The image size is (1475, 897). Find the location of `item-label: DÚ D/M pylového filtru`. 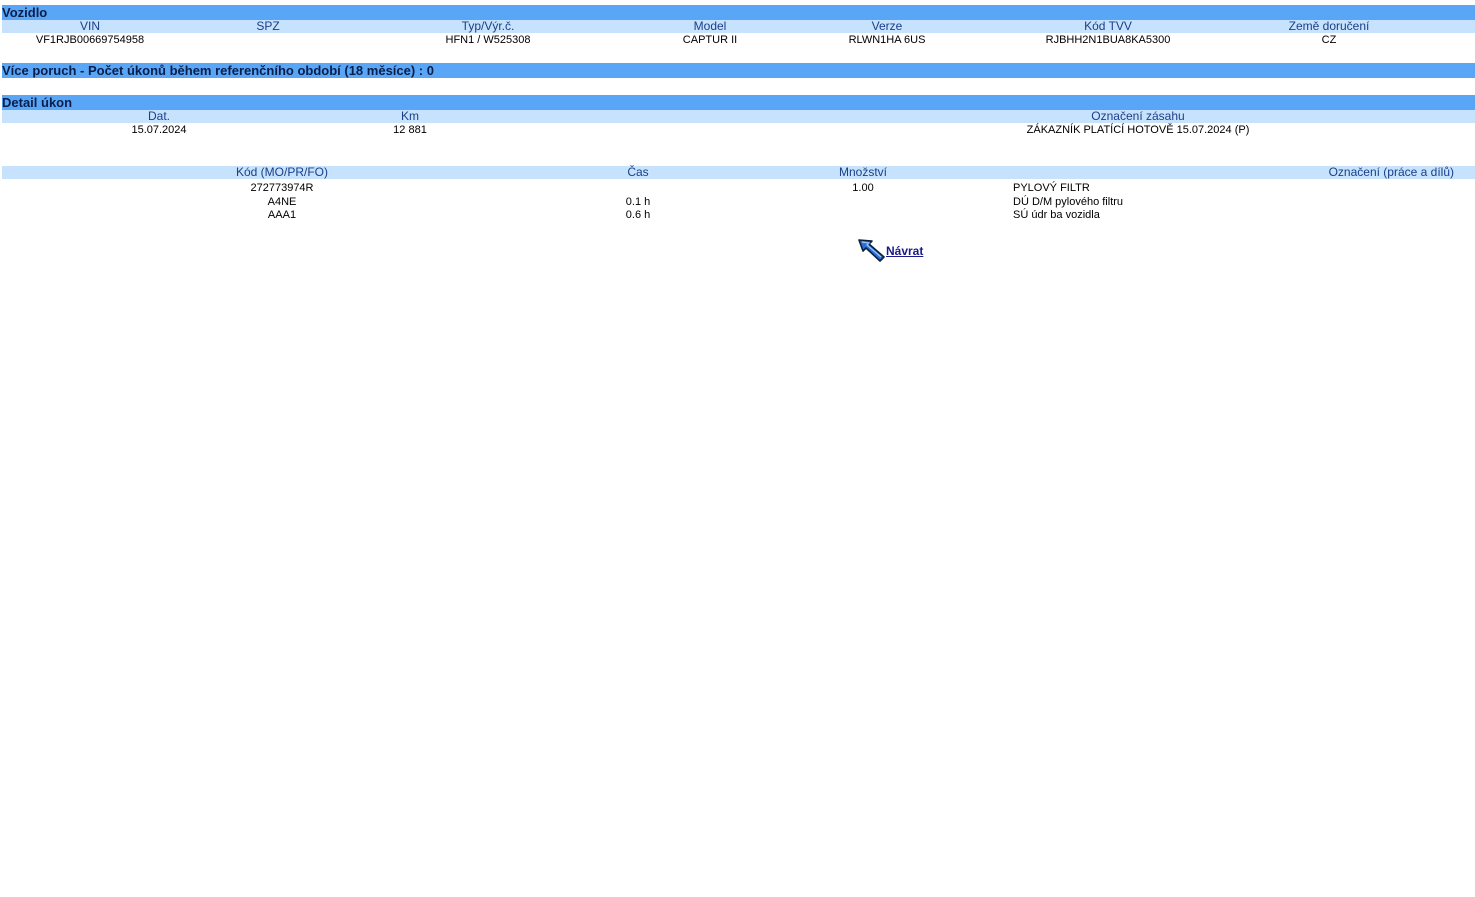

item-label: DÚ D/M pylového filtru is located at coordinates (1068, 202).